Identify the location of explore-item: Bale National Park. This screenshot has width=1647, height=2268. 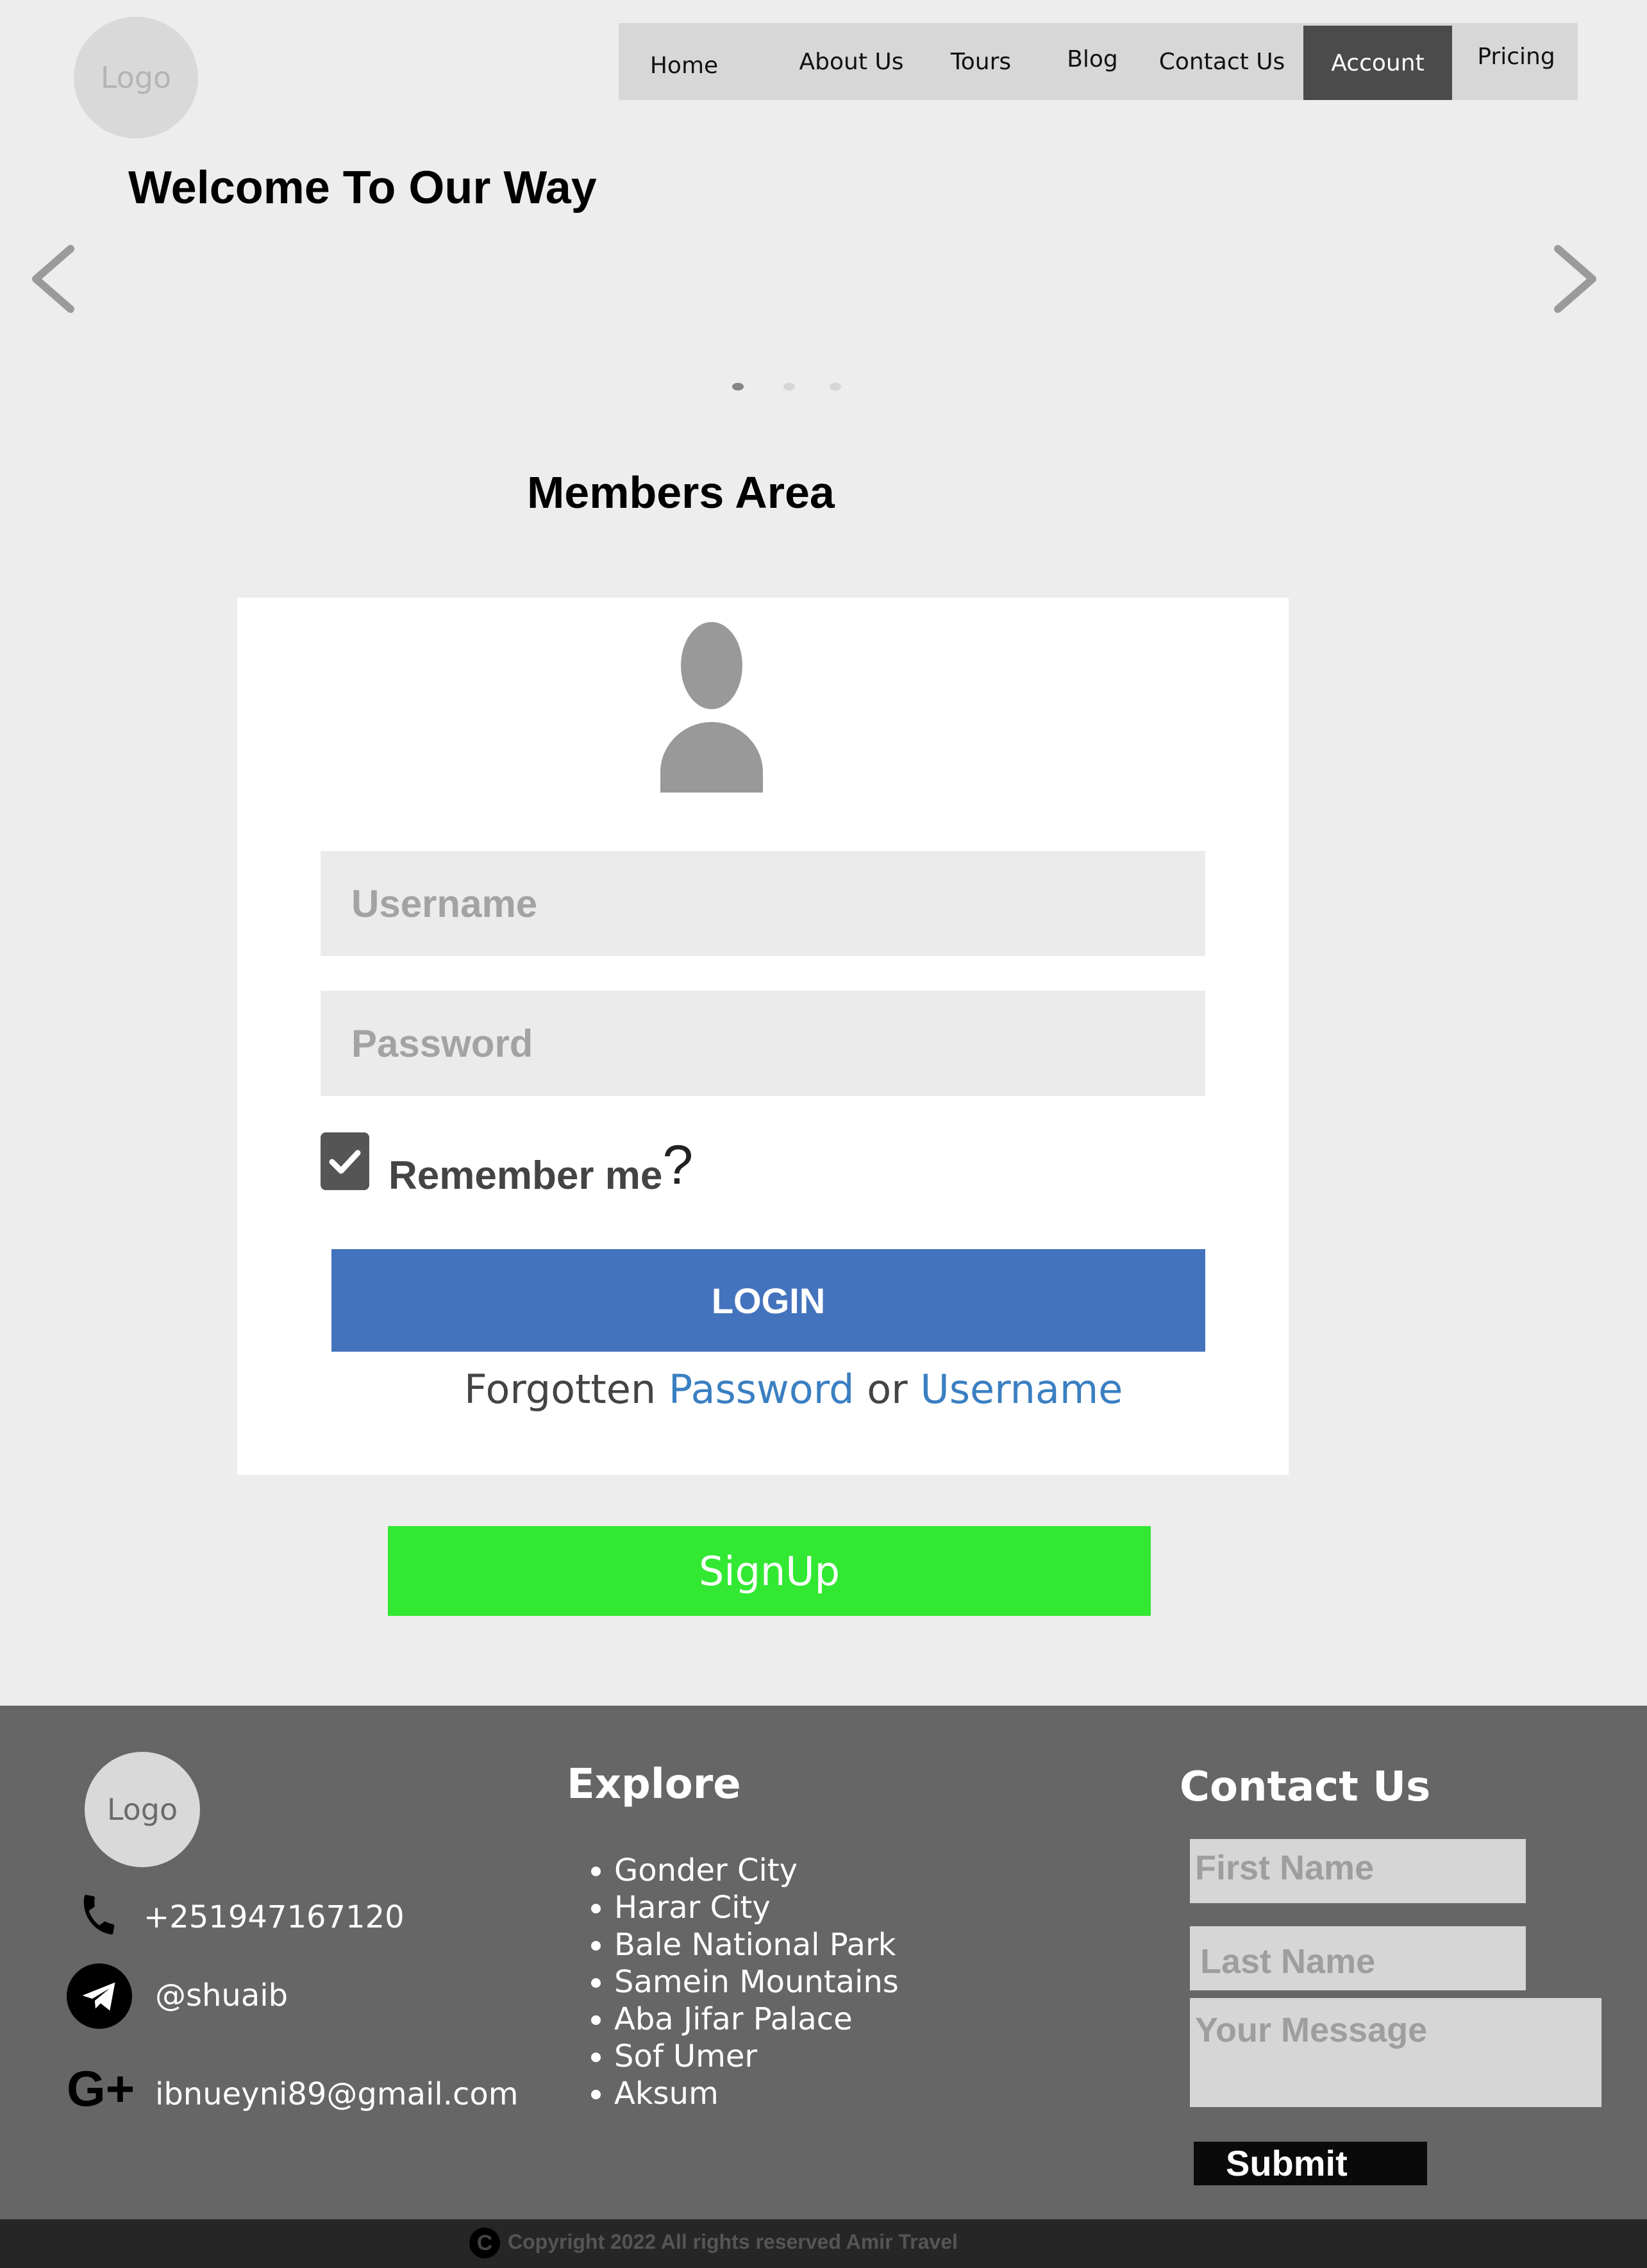
(756, 1944).